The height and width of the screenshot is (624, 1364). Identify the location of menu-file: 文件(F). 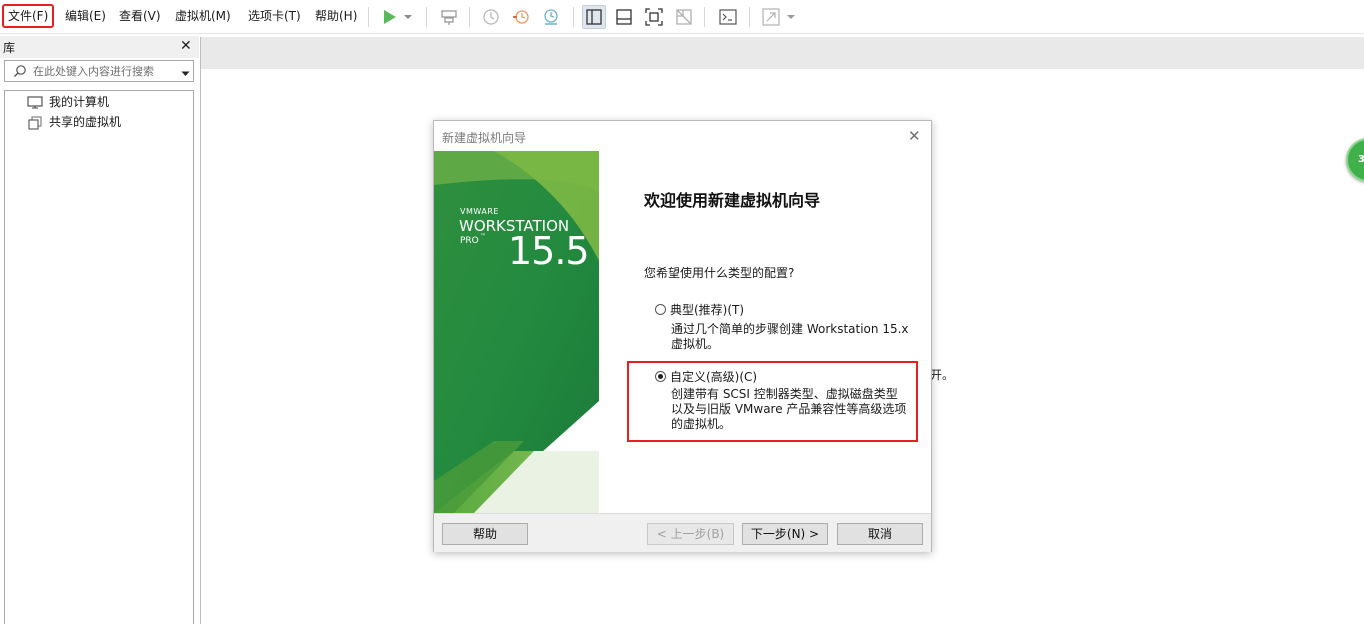
(28, 16).